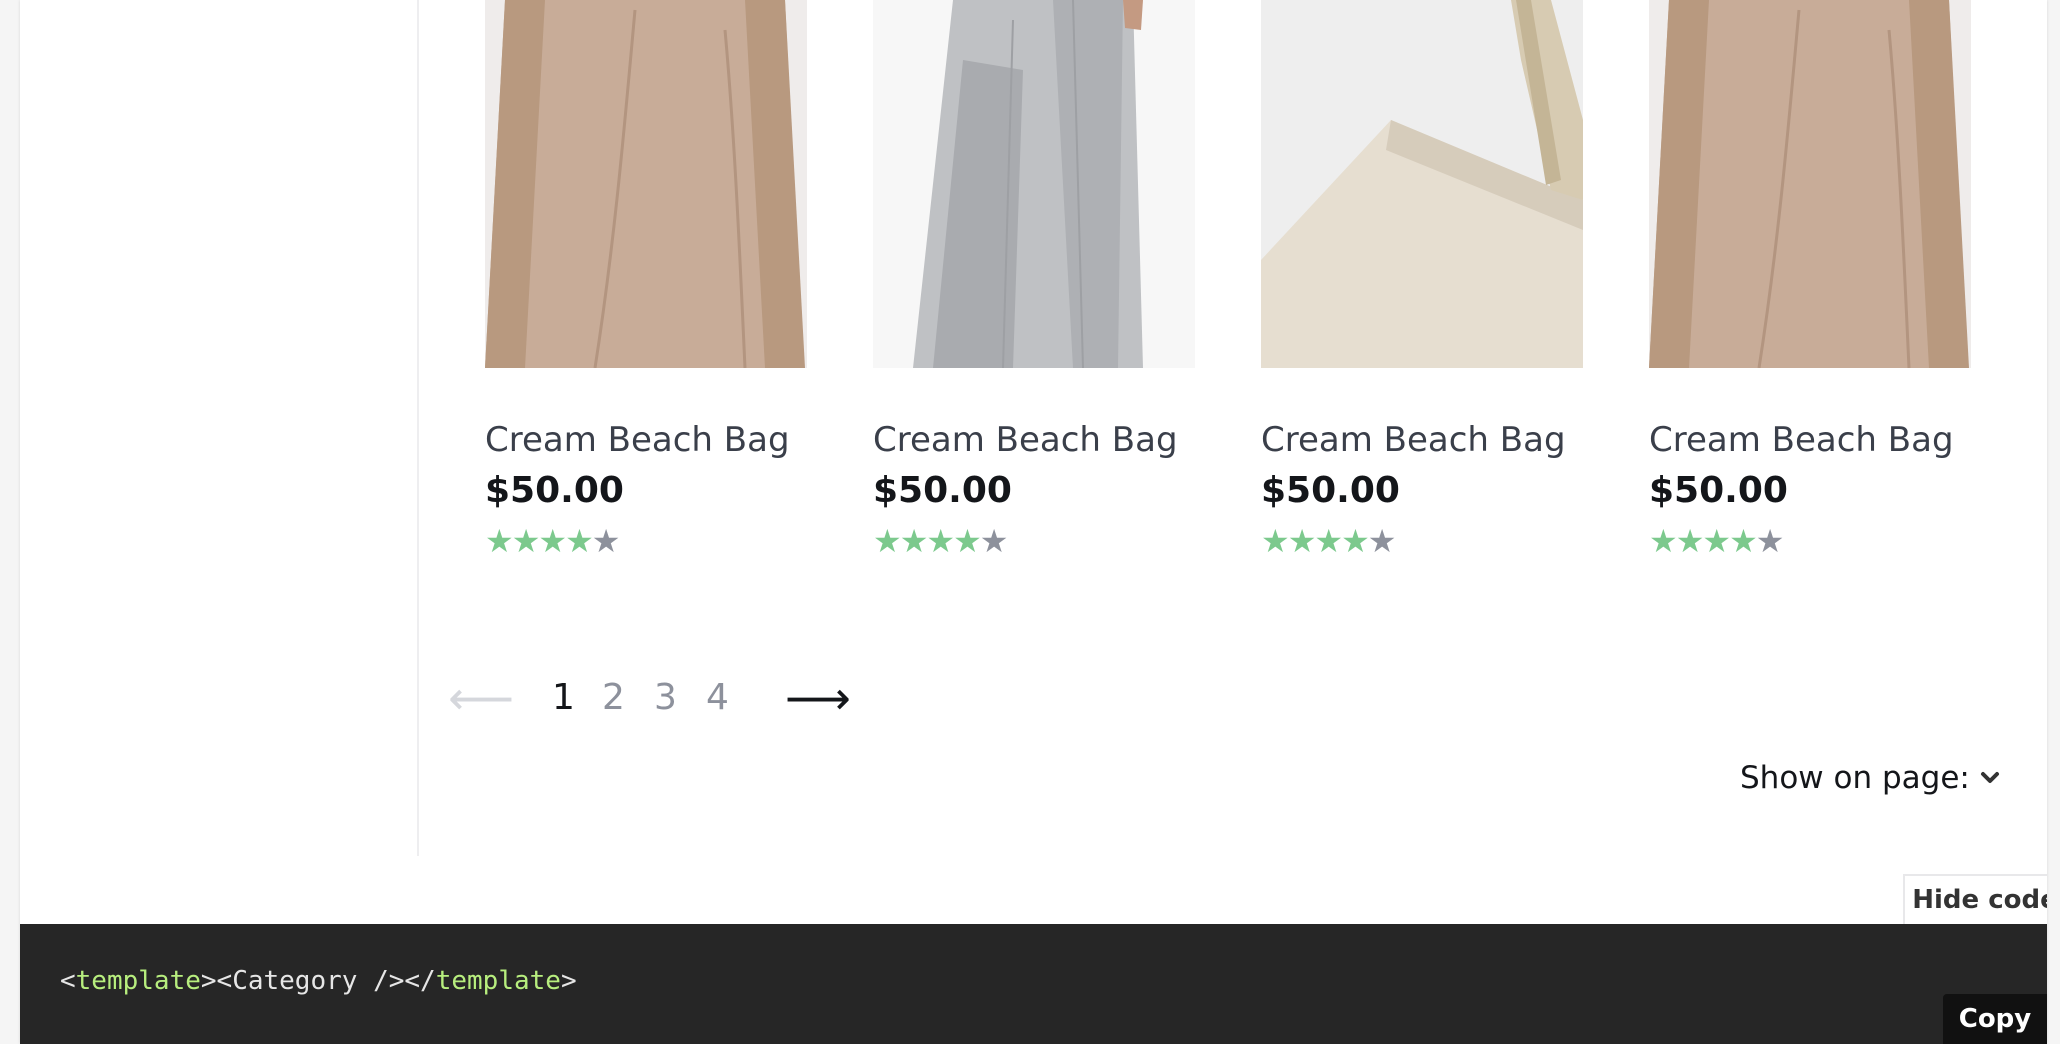 This screenshot has height=1044, width=2060. Describe the element at coordinates (1855, 778) in the screenshot. I see `show-on-page-label: Show on page:` at that location.